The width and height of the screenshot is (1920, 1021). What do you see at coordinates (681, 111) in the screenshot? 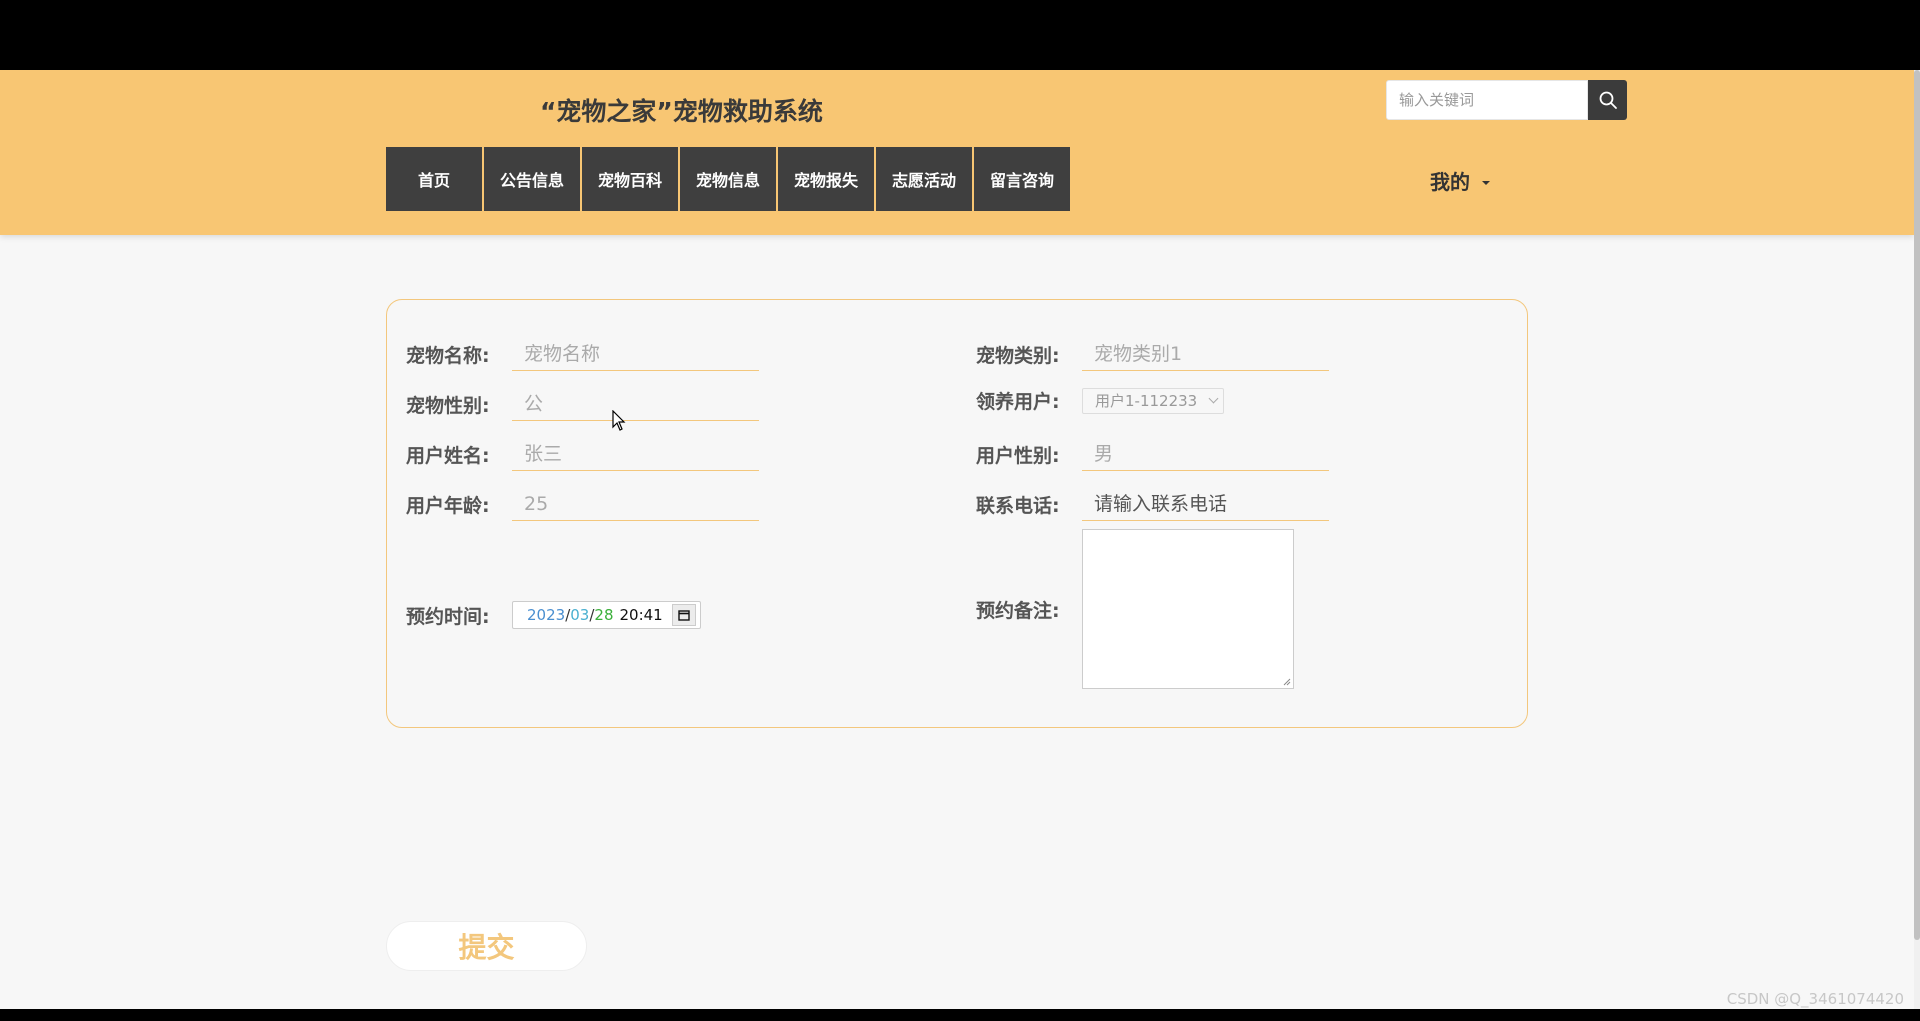
I see `site-title: “宠物之家”宠物救助系统` at bounding box center [681, 111].